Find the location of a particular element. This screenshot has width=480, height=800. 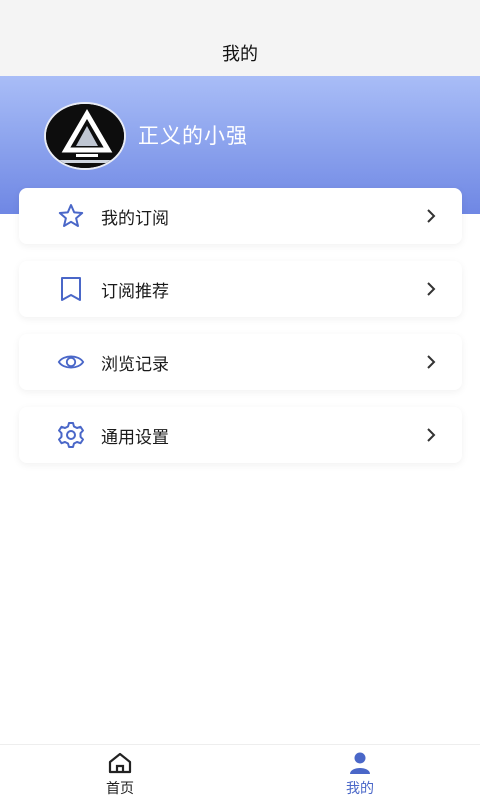

tab-mine: 我的 is located at coordinates (360, 772).